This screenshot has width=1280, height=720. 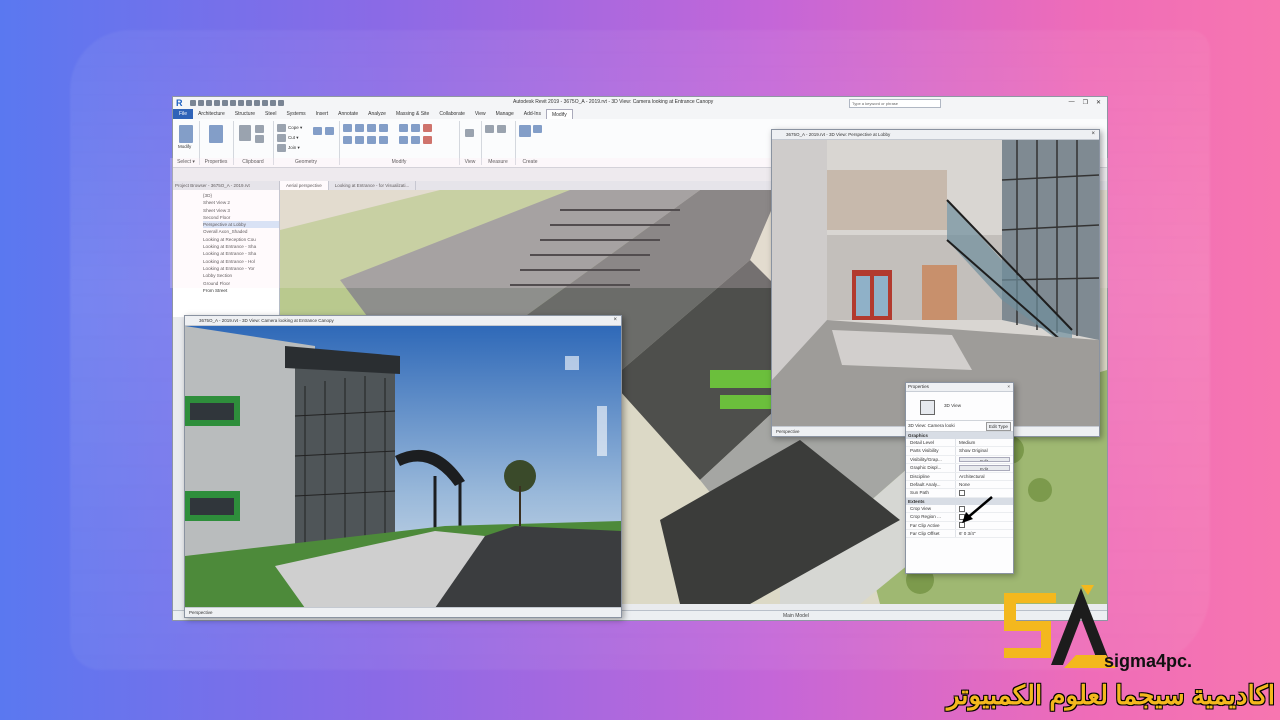 I want to click on split-face-icon, so click(x=329, y=131).